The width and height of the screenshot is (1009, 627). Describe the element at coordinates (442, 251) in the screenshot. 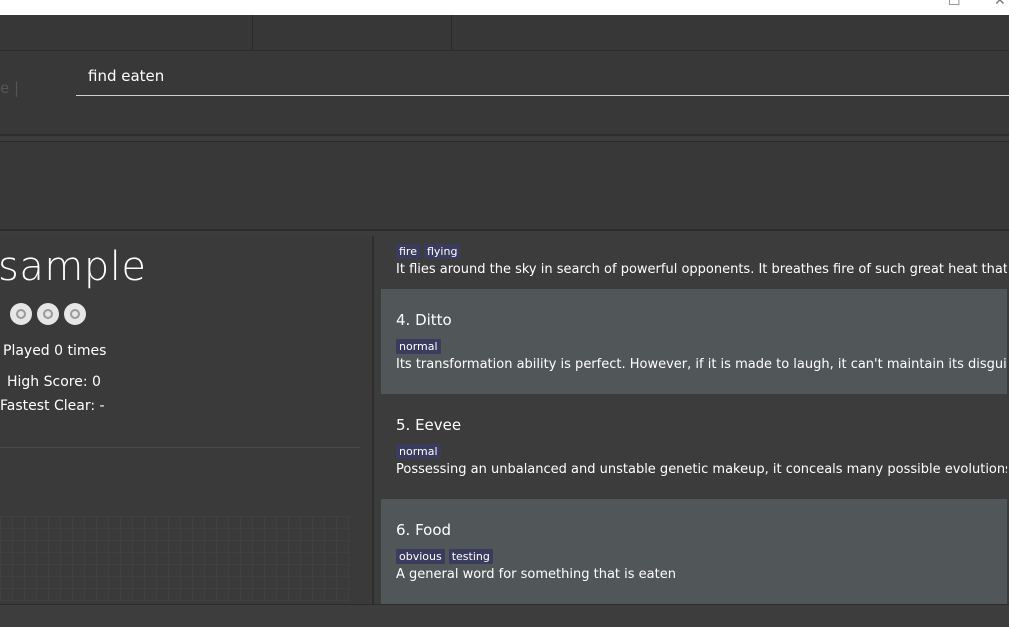

I see `tag: flying` at that location.